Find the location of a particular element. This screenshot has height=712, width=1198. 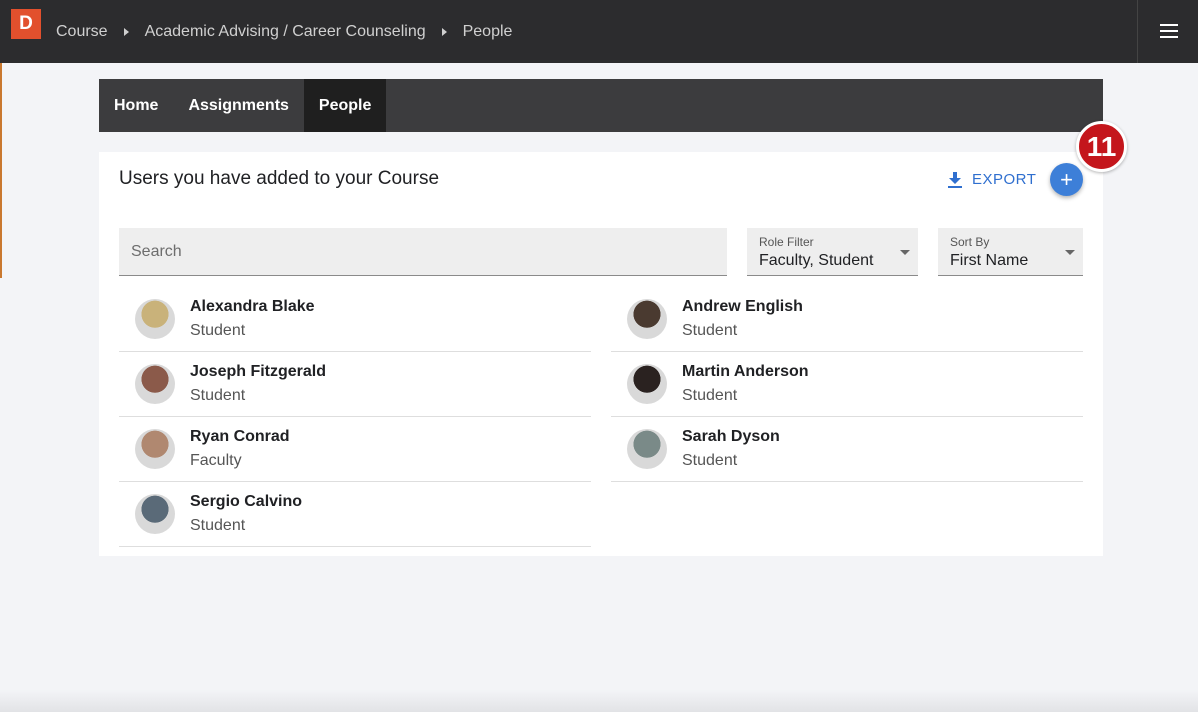

role-filter-value: Faculty, Student is located at coordinates (816, 260).